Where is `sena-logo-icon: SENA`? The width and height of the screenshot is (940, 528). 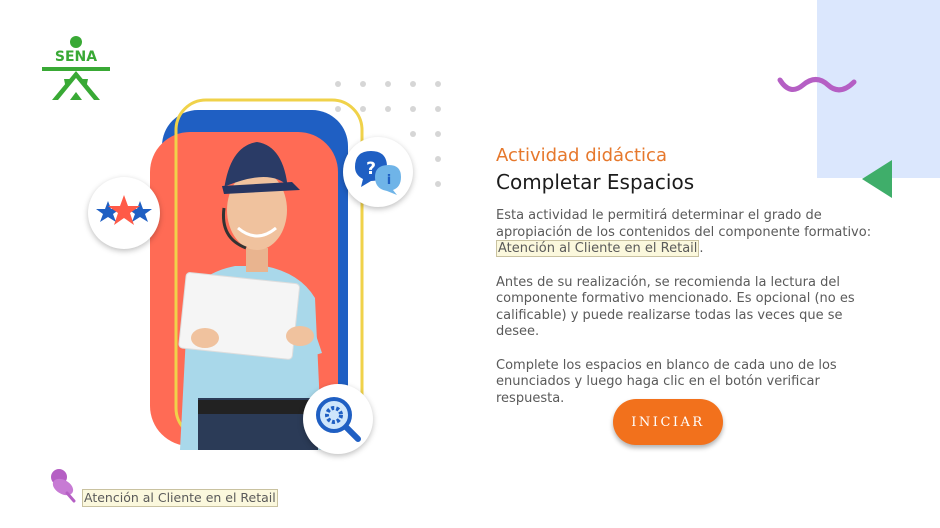
sena-logo-icon: SENA is located at coordinates (76, 68).